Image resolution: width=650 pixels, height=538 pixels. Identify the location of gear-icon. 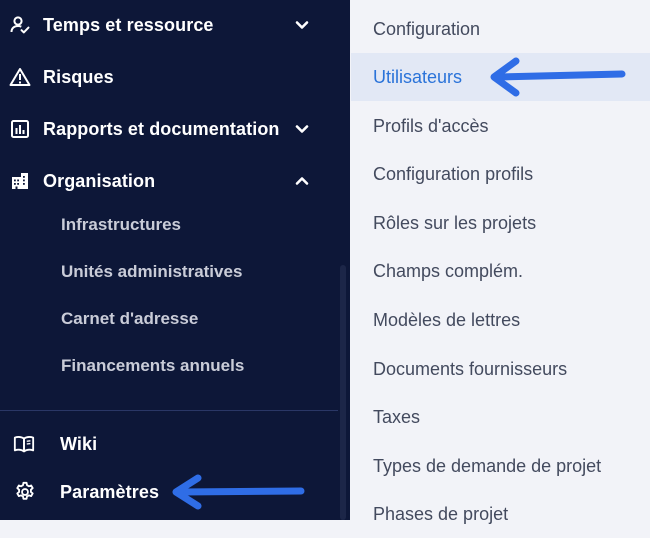
(25, 492).